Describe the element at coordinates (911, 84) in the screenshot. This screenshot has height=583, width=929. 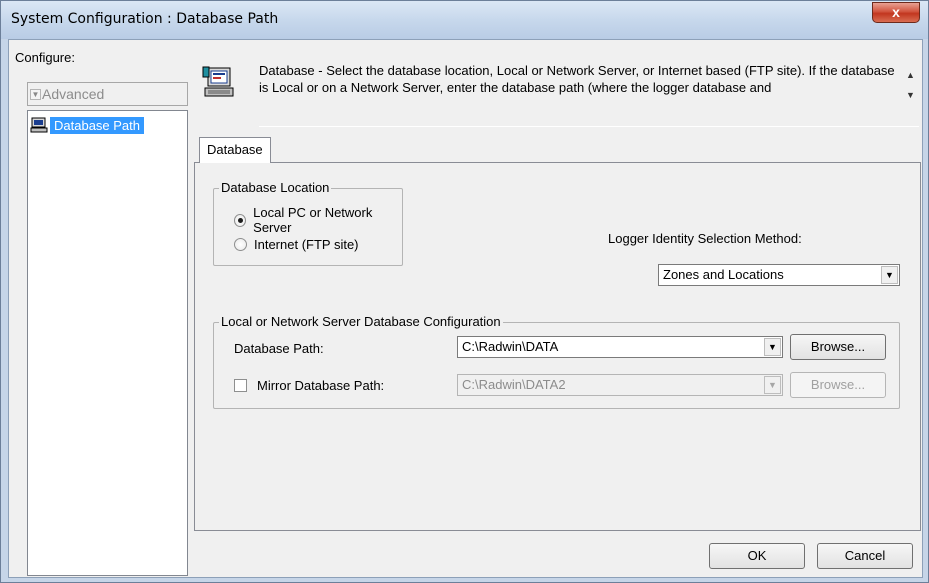
I see `description-scrollbar: ▲ ▼` at that location.